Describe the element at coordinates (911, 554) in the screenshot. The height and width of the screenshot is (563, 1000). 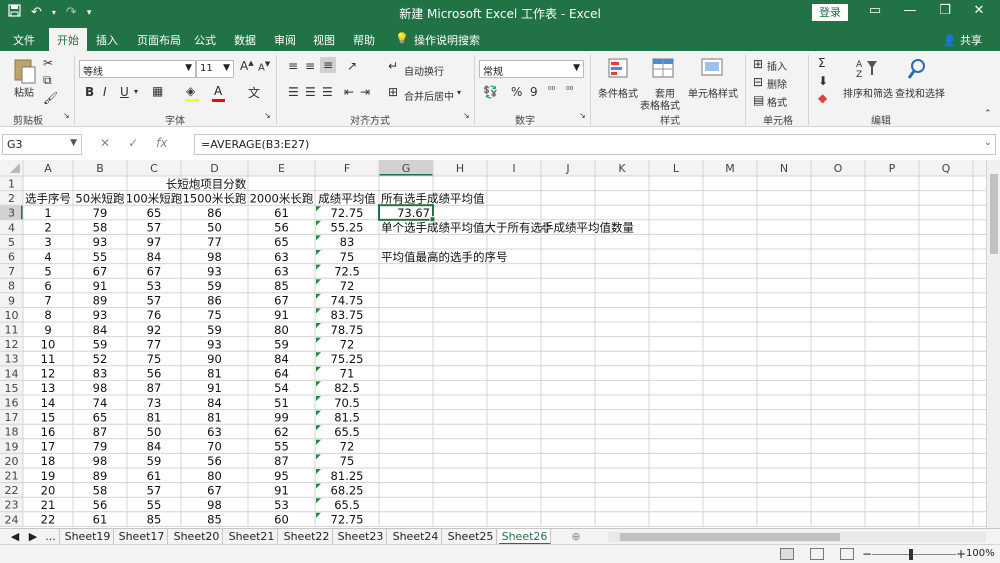
I see `zoom-slider-knob` at that location.